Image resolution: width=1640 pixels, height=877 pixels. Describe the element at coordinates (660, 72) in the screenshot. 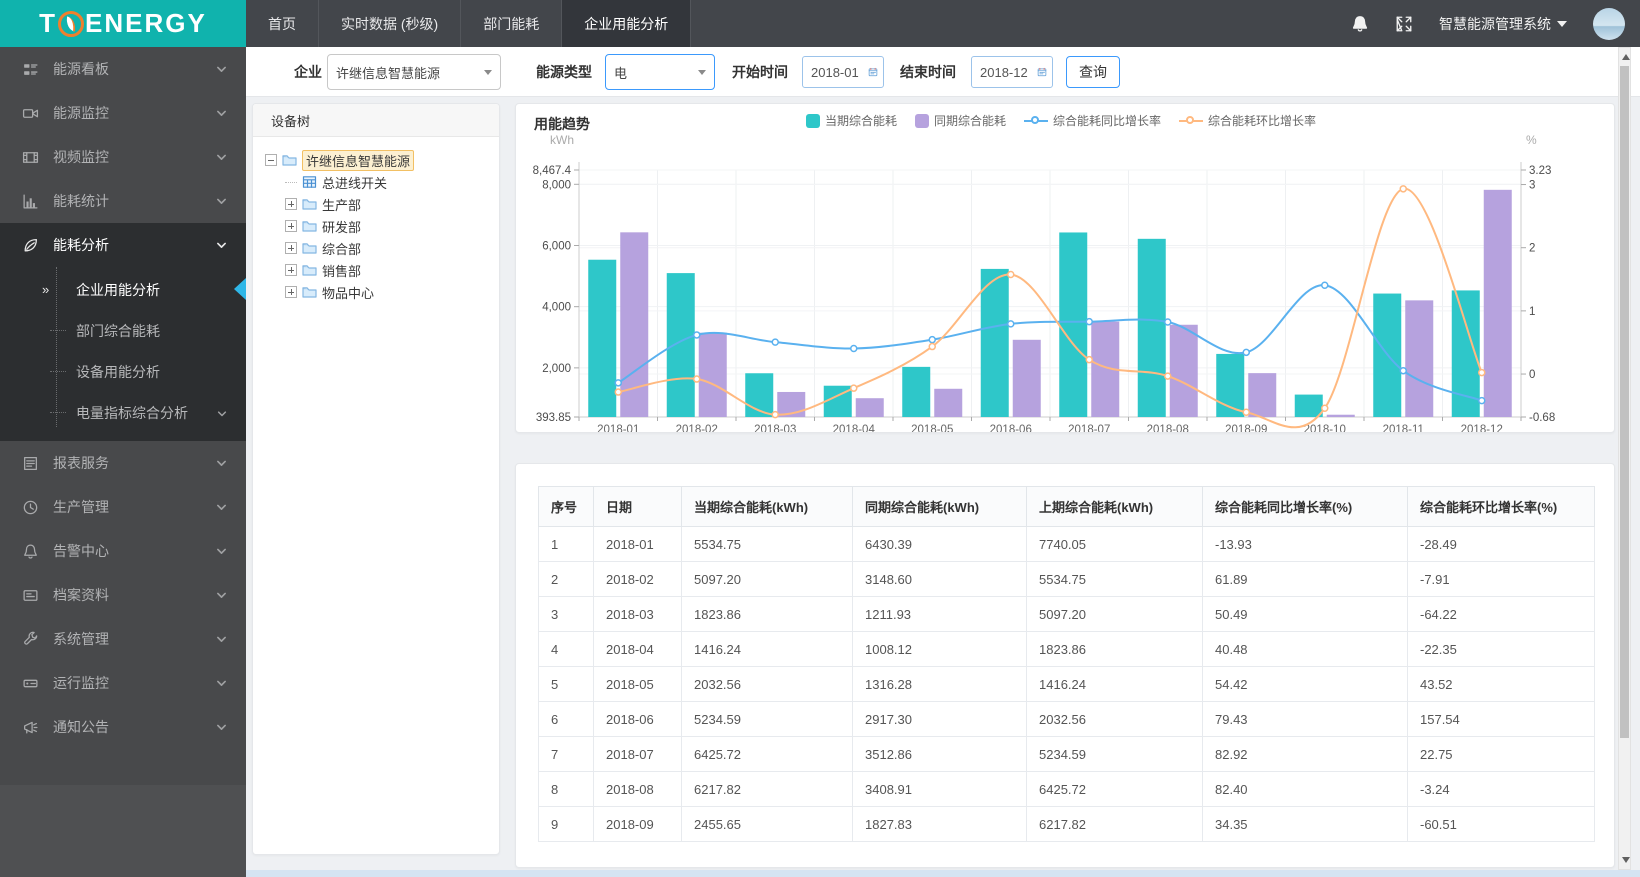

I see `energy-type-select: 电` at that location.